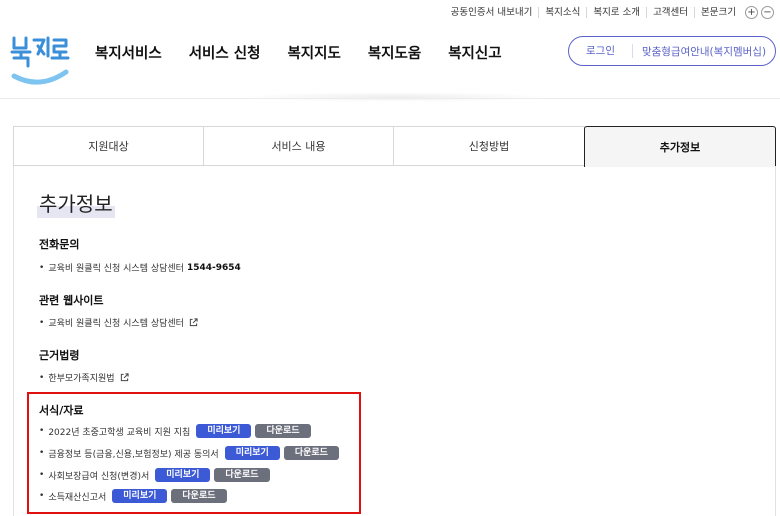  What do you see at coordinates (751, 12) in the screenshot?
I see `font-size-increase-button: +` at bounding box center [751, 12].